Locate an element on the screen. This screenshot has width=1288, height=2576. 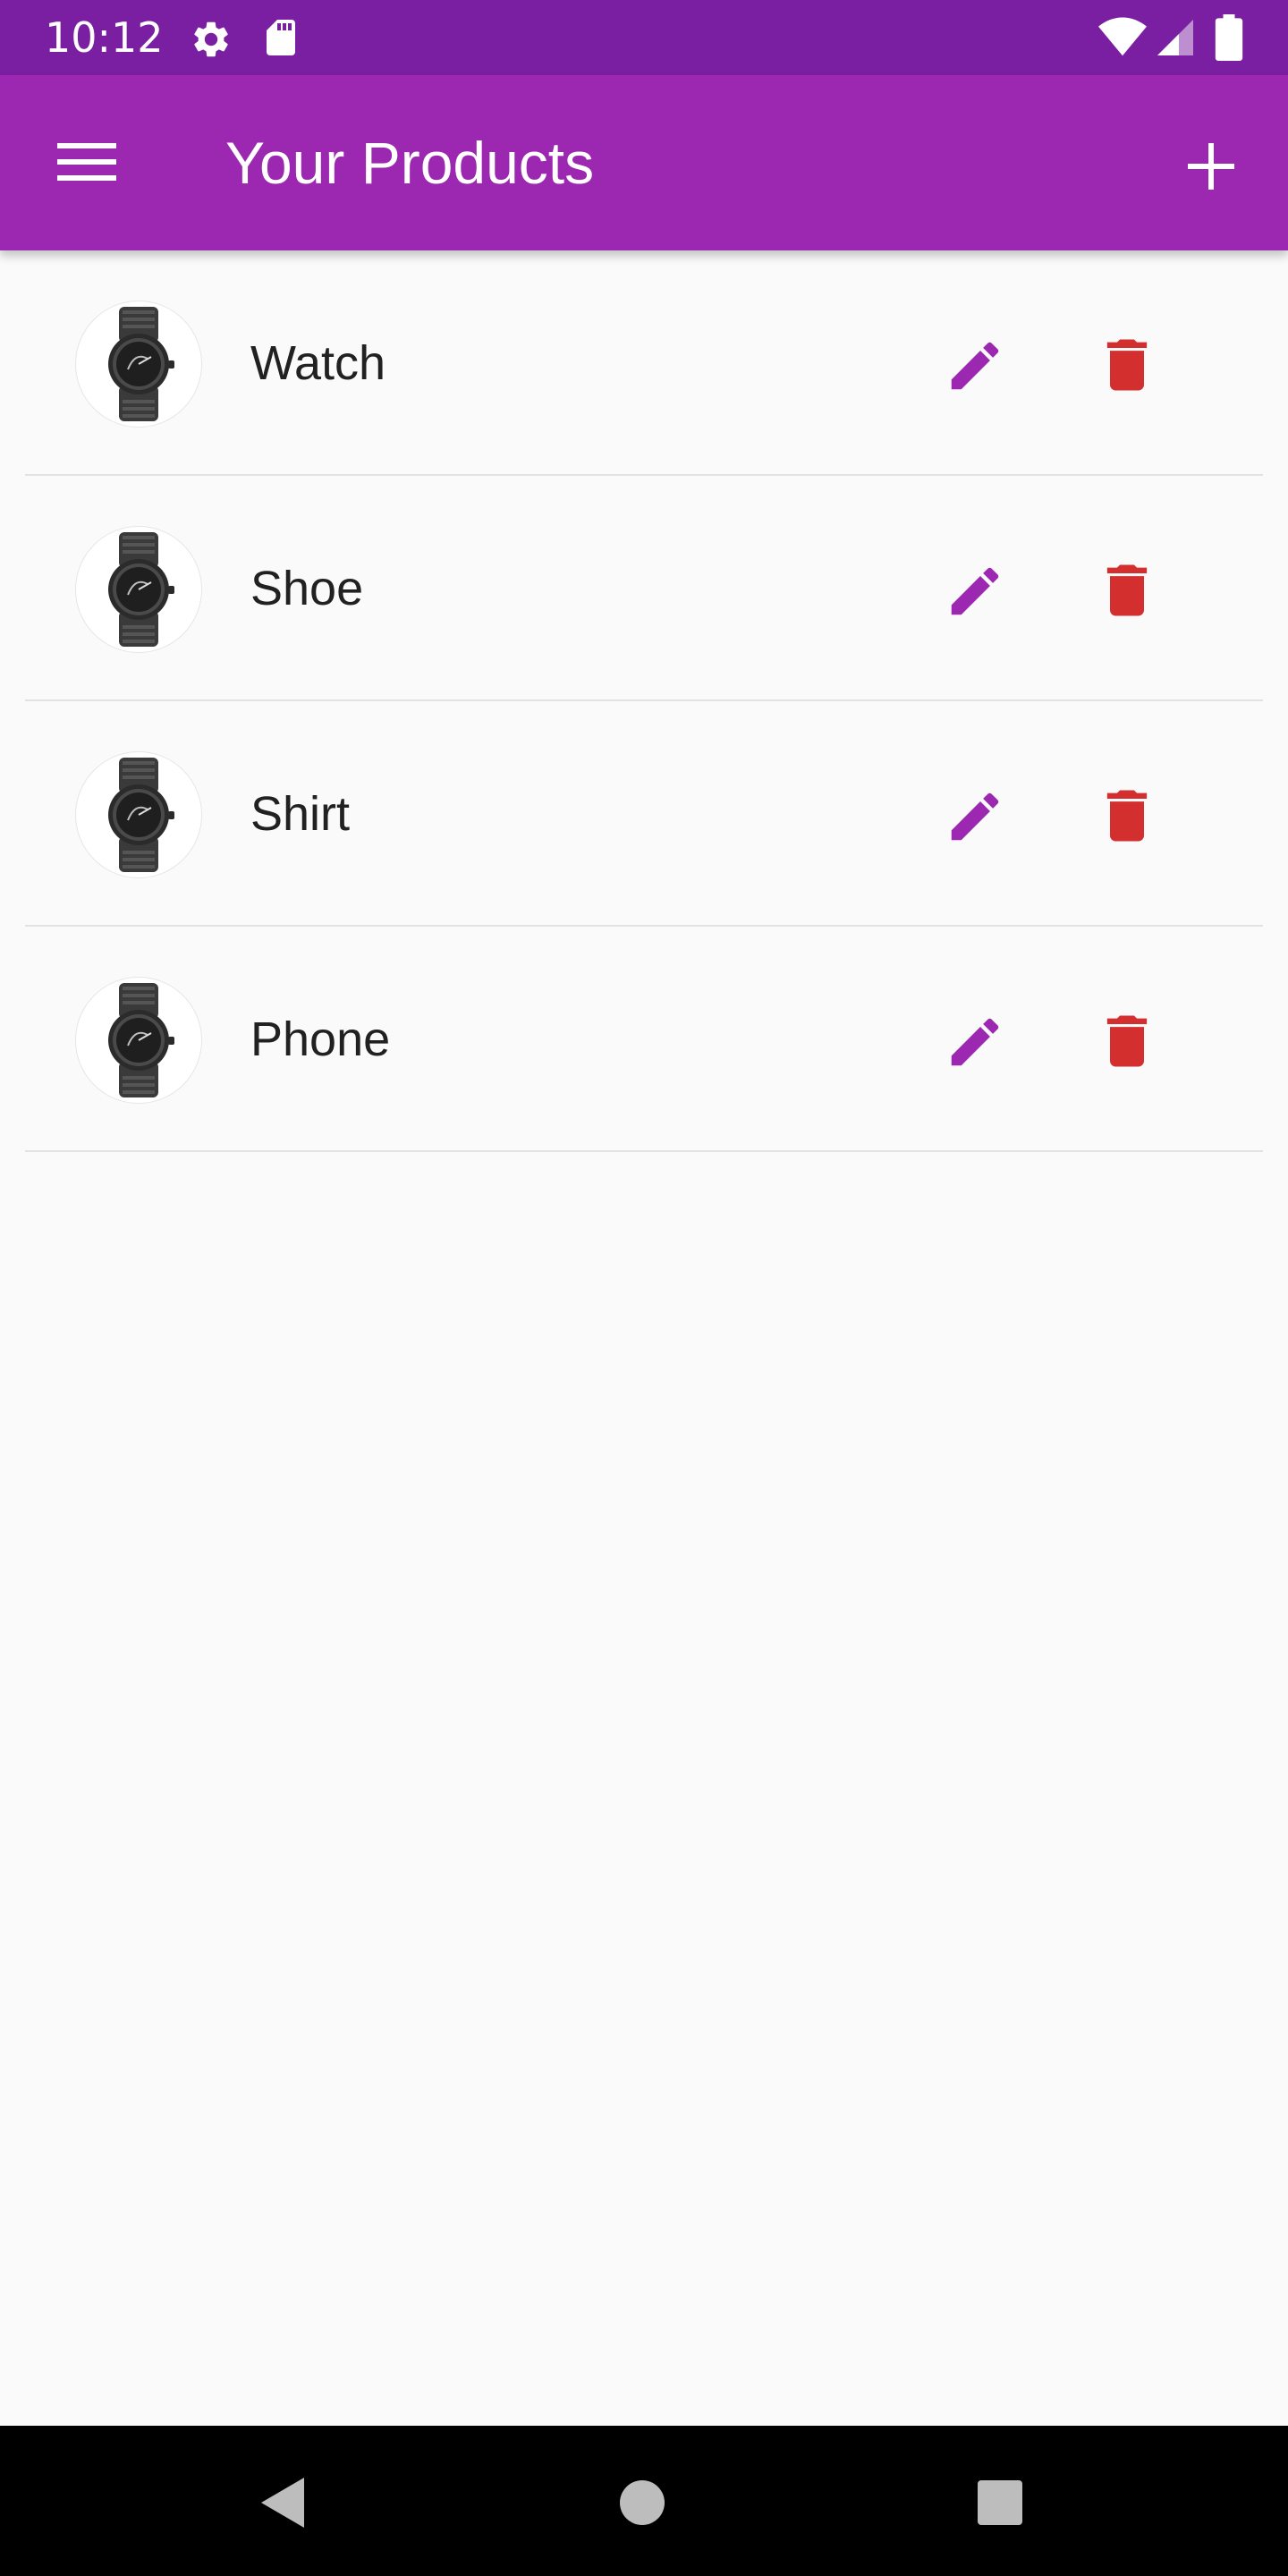
page-title: Your Products is located at coordinates (410, 163).